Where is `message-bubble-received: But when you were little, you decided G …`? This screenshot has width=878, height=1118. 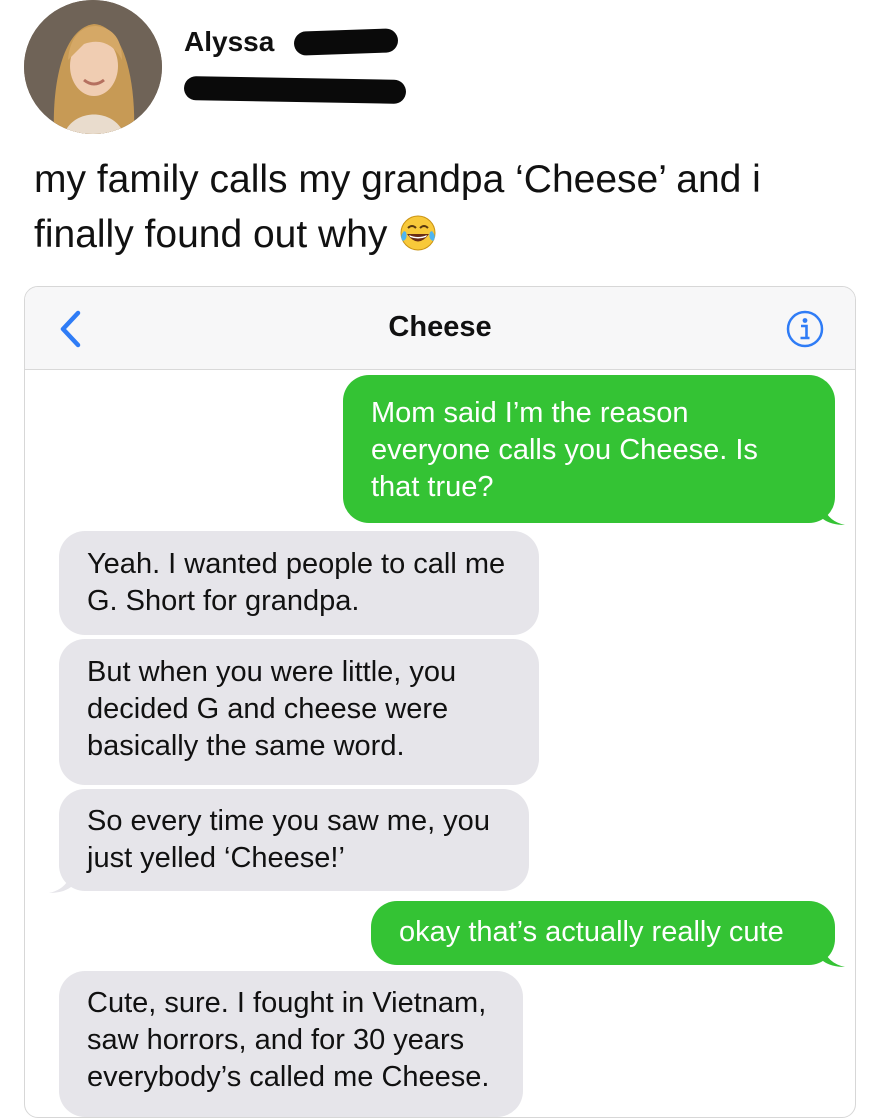
message-bubble-received: But when you were little, you decided G … is located at coordinates (299, 712).